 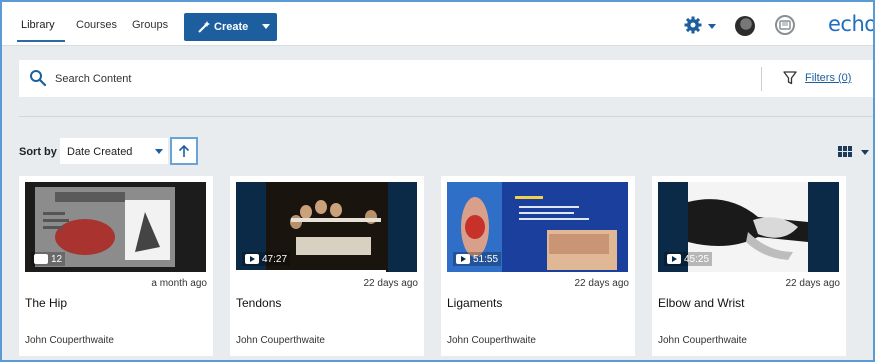 What do you see at coordinates (745, 26) in the screenshot?
I see `user-avatar` at bounding box center [745, 26].